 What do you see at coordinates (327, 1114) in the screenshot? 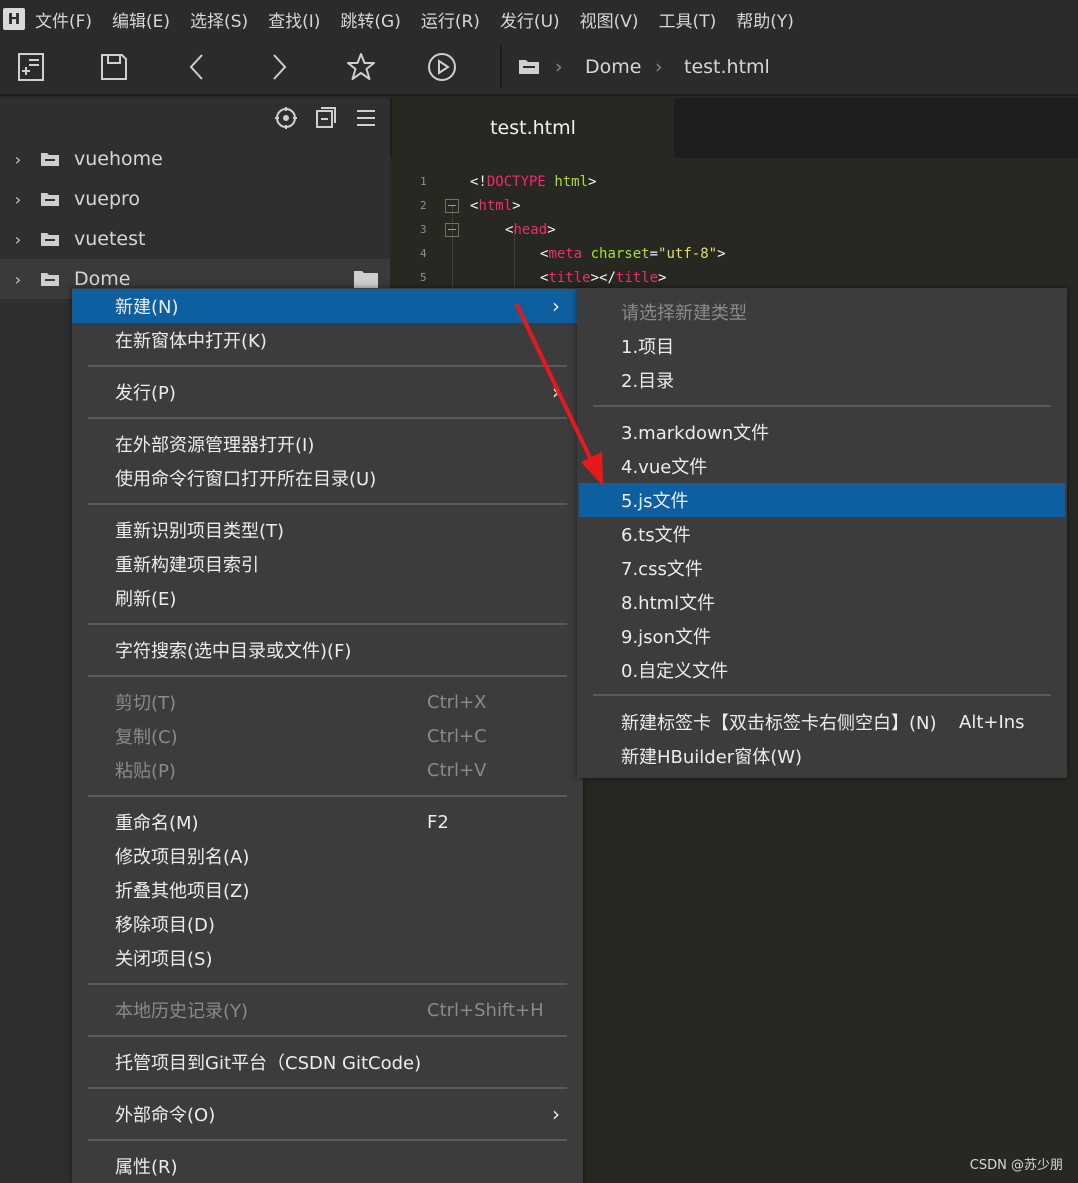
I see `menu-item-external-cmd: 外部命令(O) ›` at bounding box center [327, 1114].